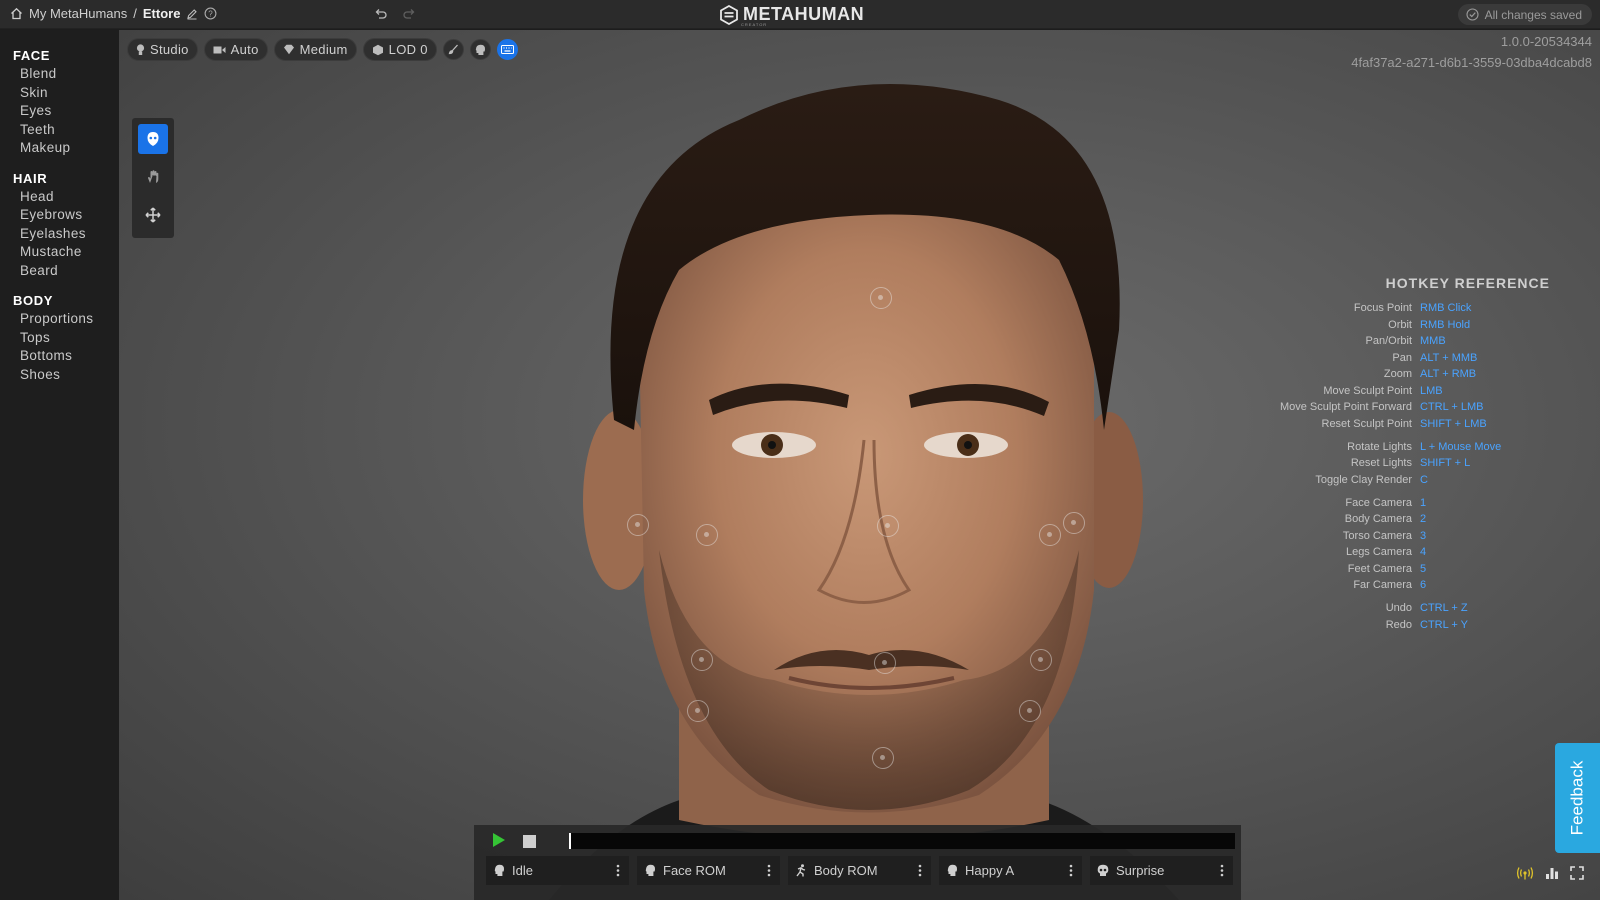 The width and height of the screenshot is (1600, 900). I want to click on sidebar-item-eyes: Eyes, so click(59, 111).